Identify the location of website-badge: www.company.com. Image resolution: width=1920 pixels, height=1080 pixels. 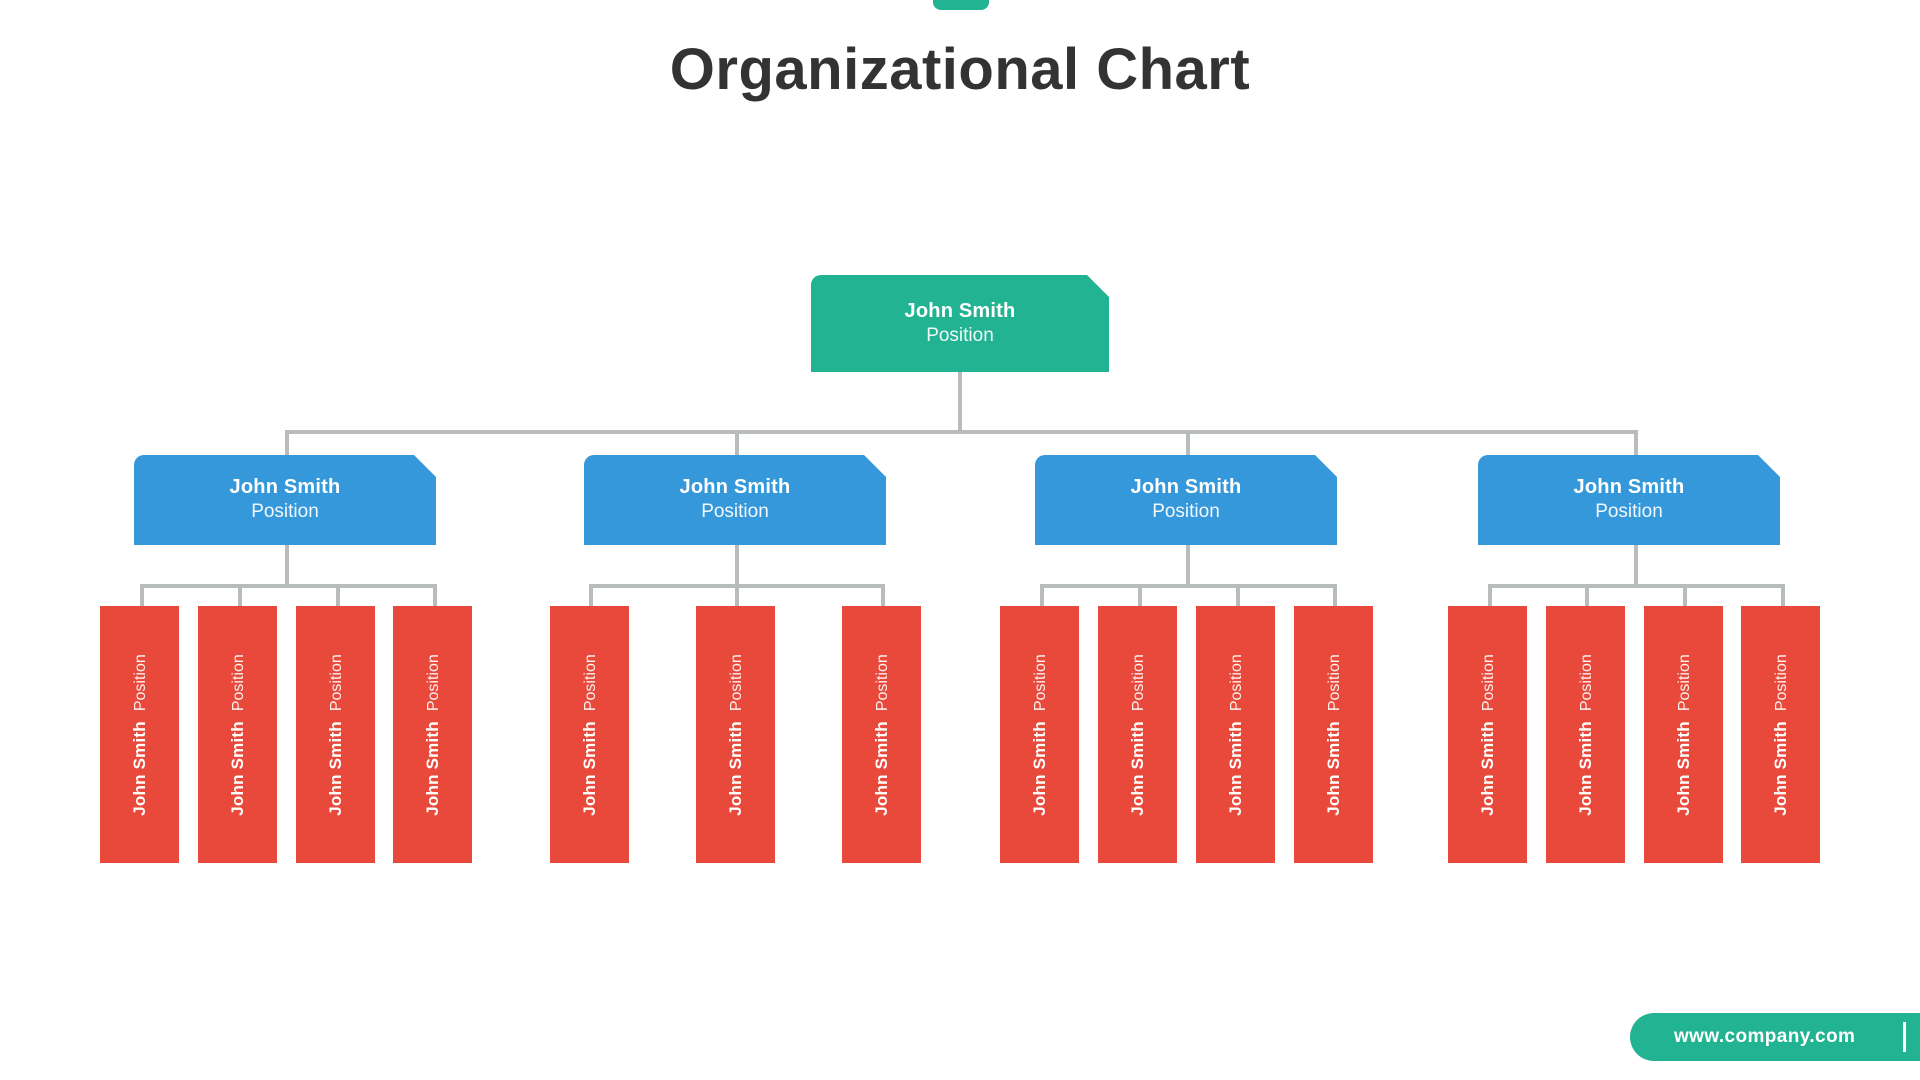
(1775, 1037).